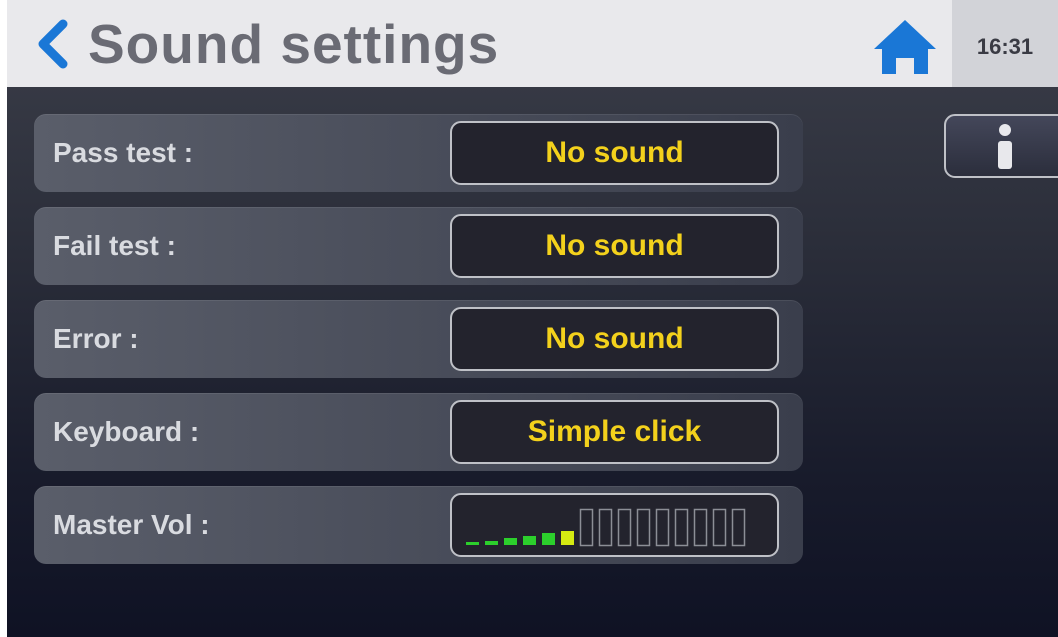  Describe the element at coordinates (418, 525) in the screenshot. I see `setting-row-master-volume: Master Vol :` at that location.